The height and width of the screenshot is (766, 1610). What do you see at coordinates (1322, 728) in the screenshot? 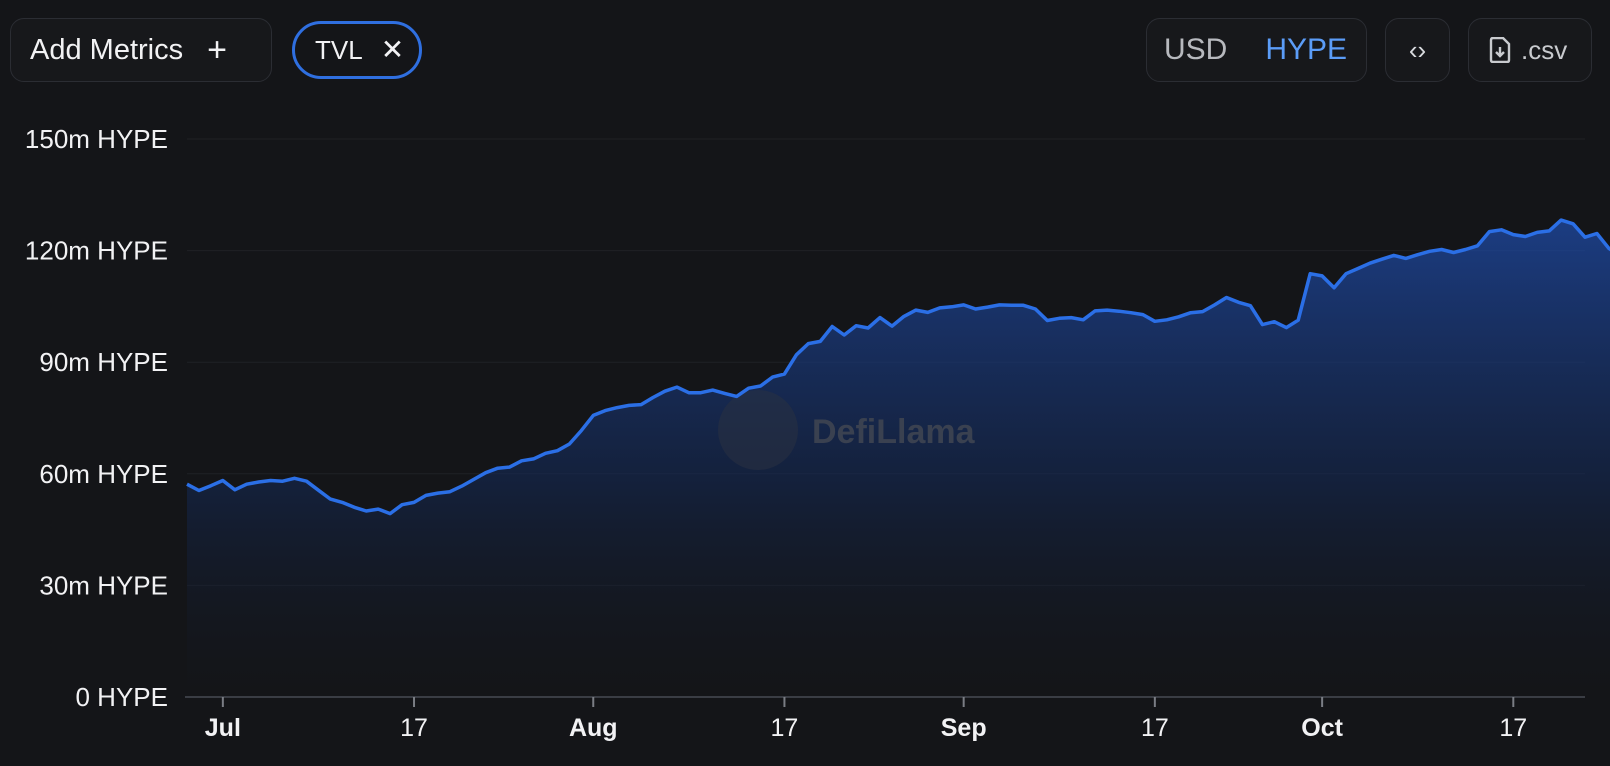
I see `x-tick-label: Oct` at bounding box center [1322, 728].